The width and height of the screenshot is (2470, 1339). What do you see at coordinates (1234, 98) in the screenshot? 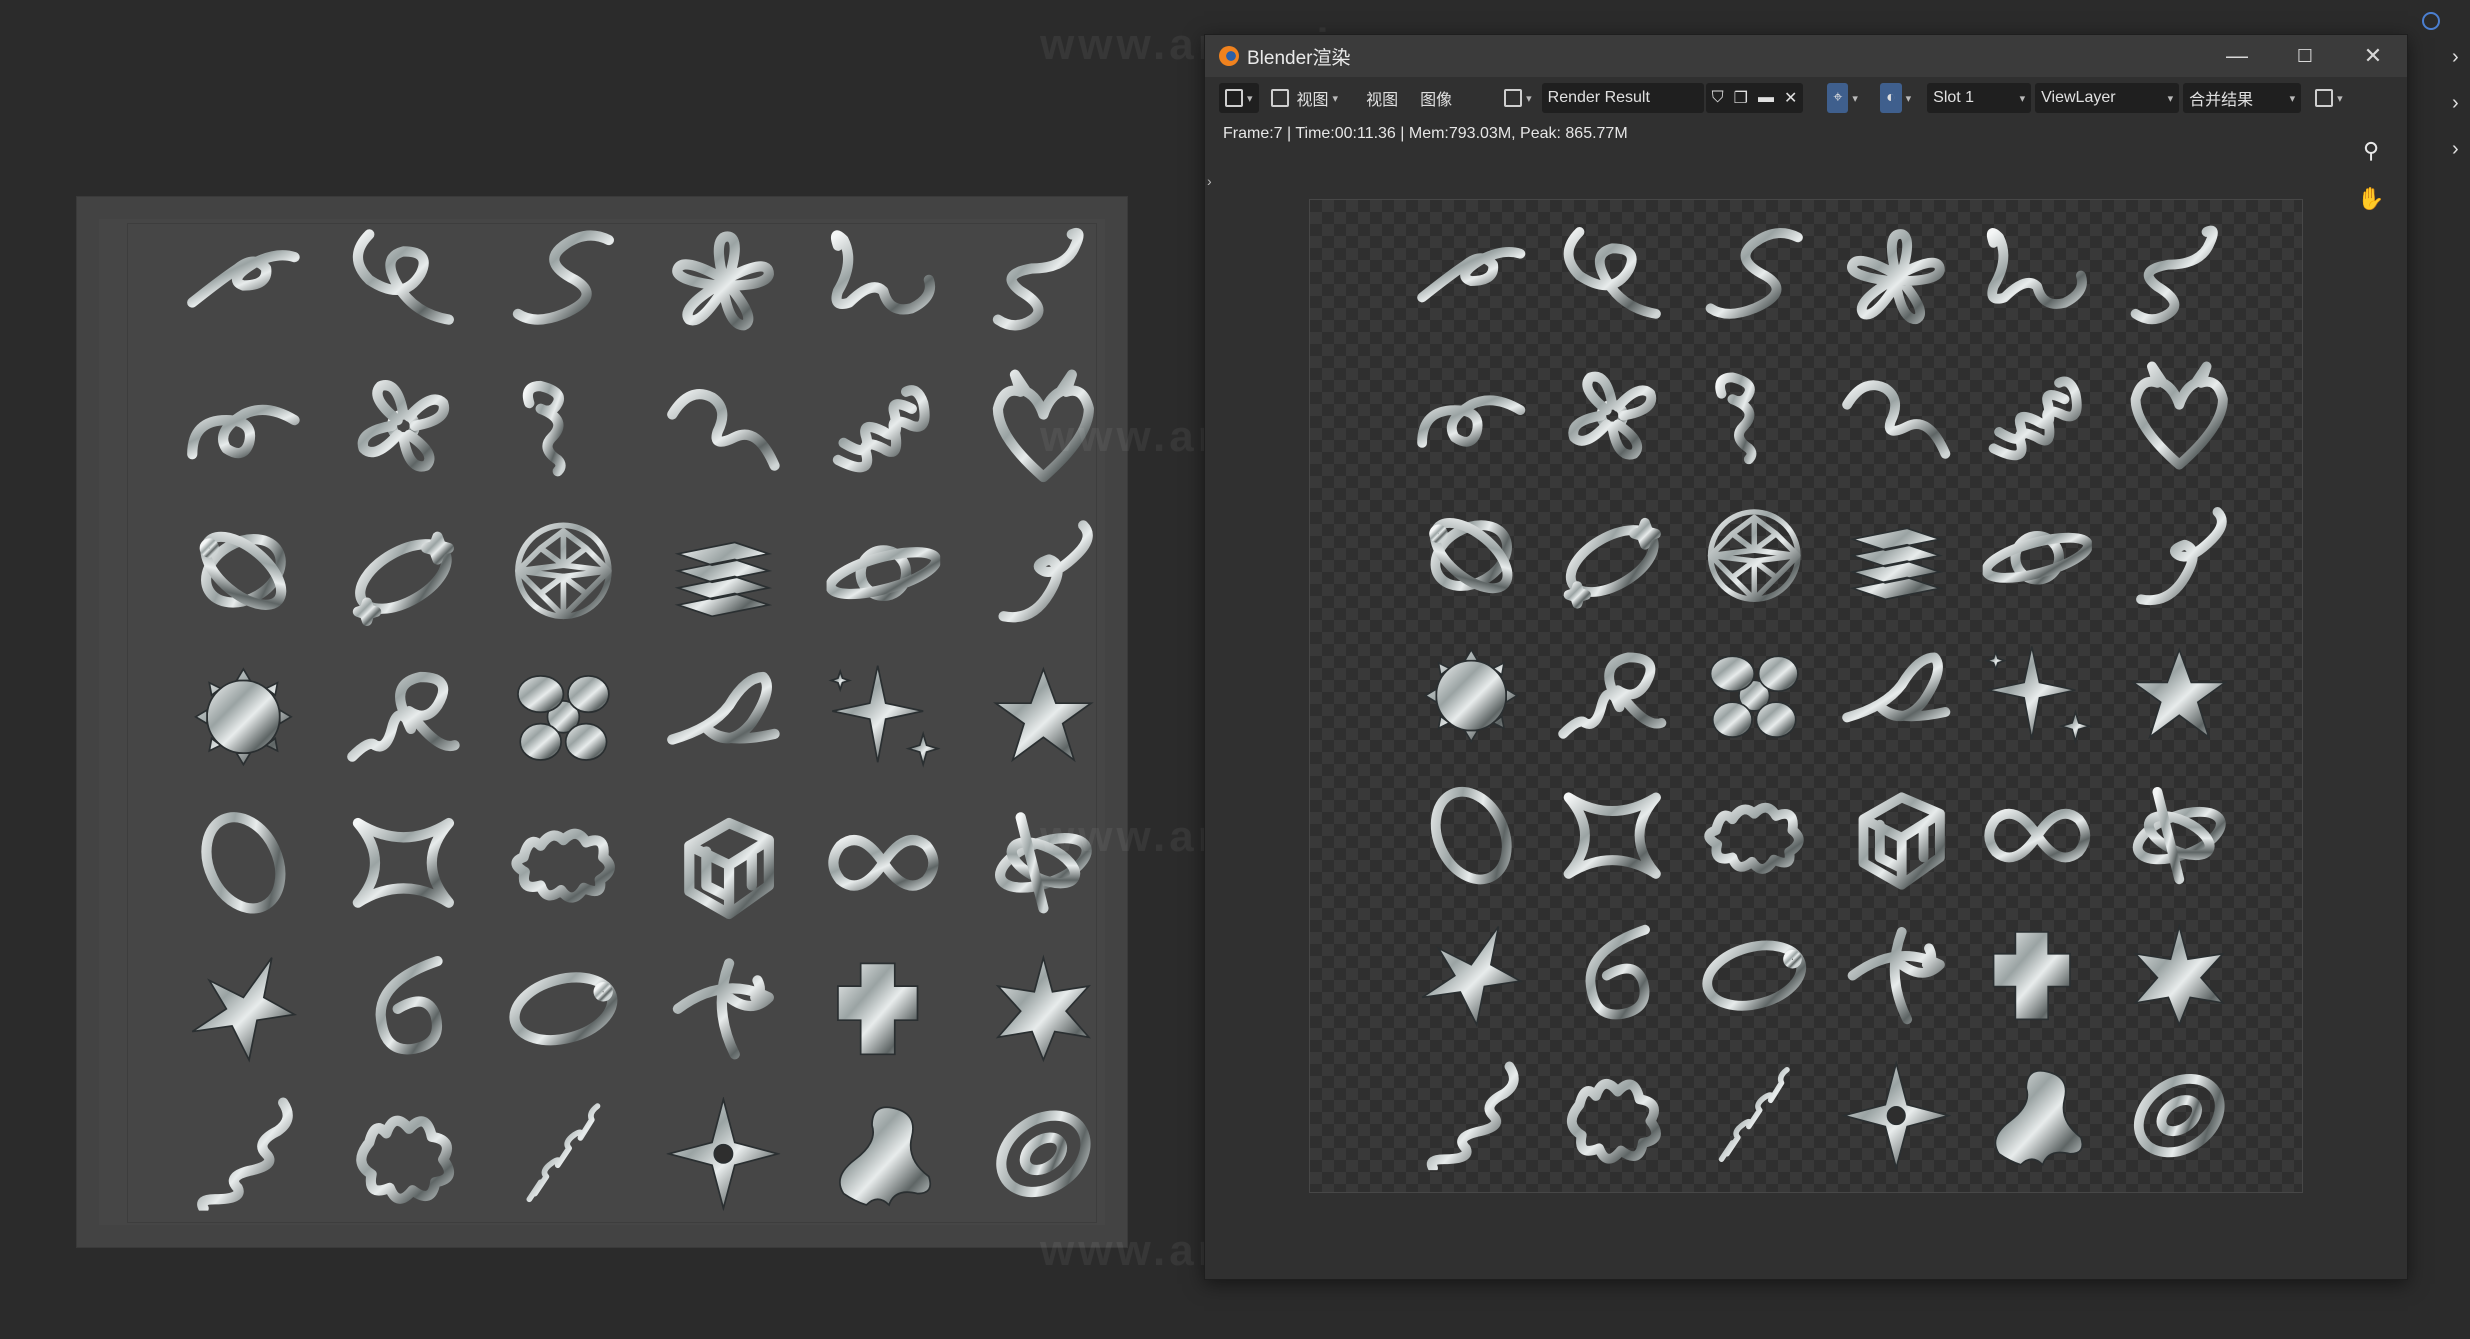
I see `image-editor-icon` at bounding box center [1234, 98].